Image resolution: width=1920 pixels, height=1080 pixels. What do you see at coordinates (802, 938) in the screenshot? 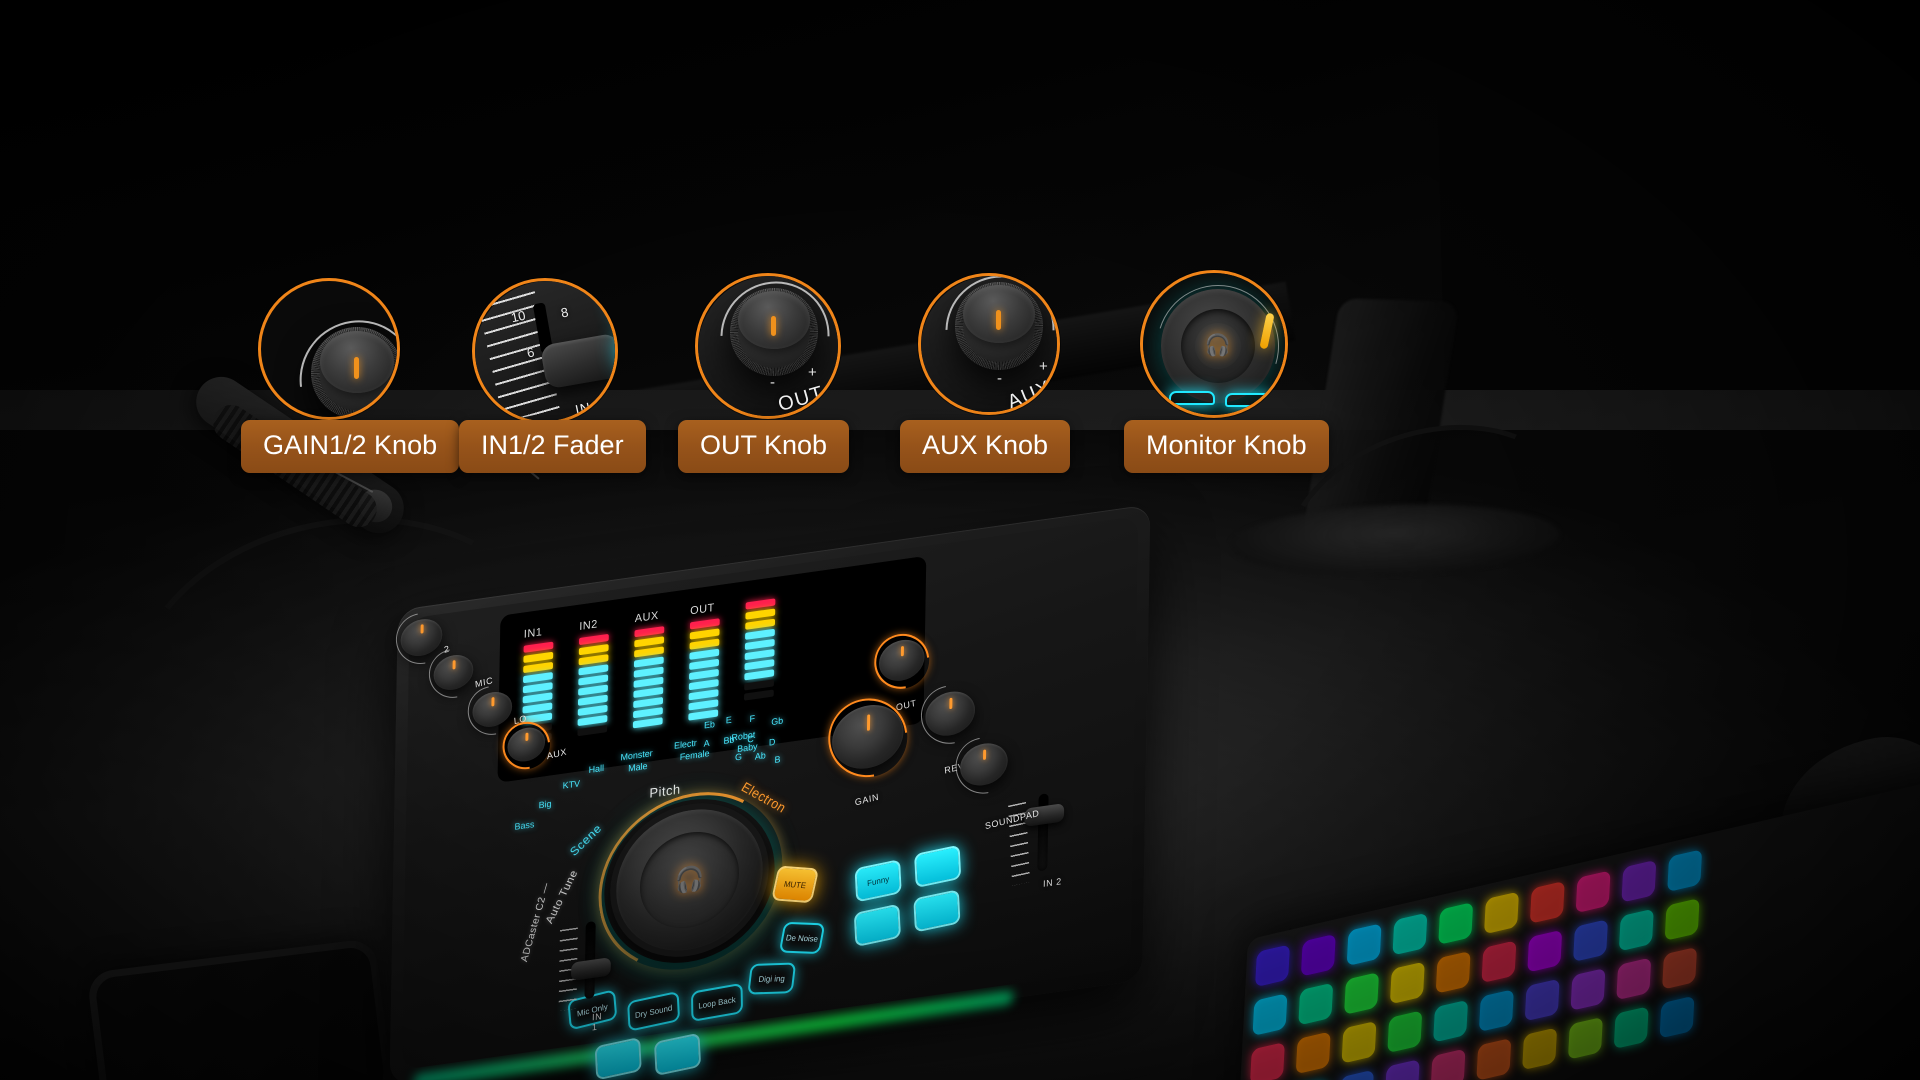
I see `effect-pad: De Noise` at bounding box center [802, 938].